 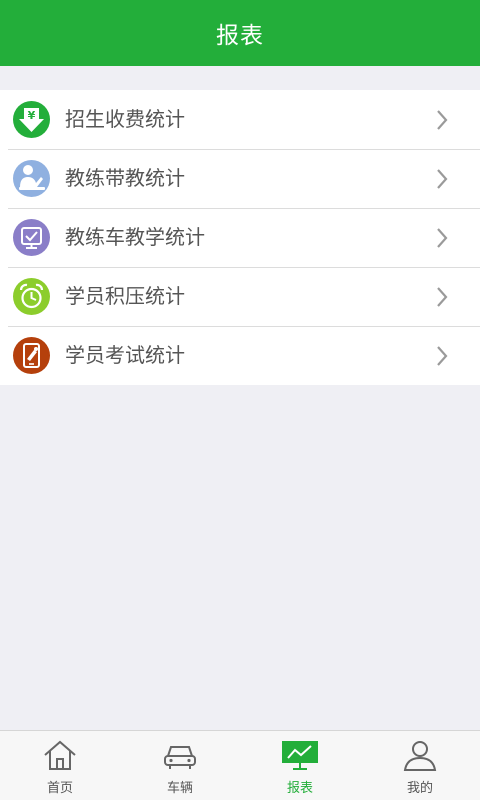 What do you see at coordinates (125, 119) in the screenshot?
I see `report-item-label: 招生收费统计` at bounding box center [125, 119].